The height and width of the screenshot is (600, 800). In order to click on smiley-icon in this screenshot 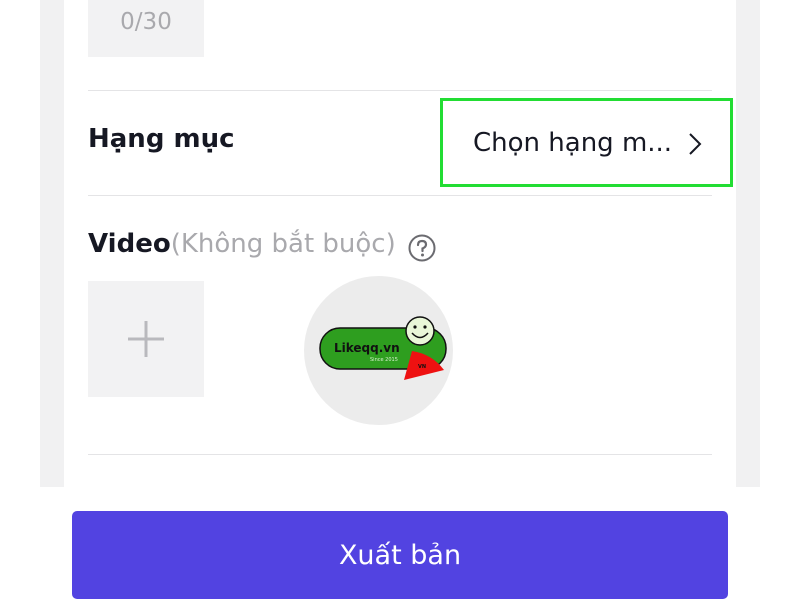, I will do `click(420, 331)`.